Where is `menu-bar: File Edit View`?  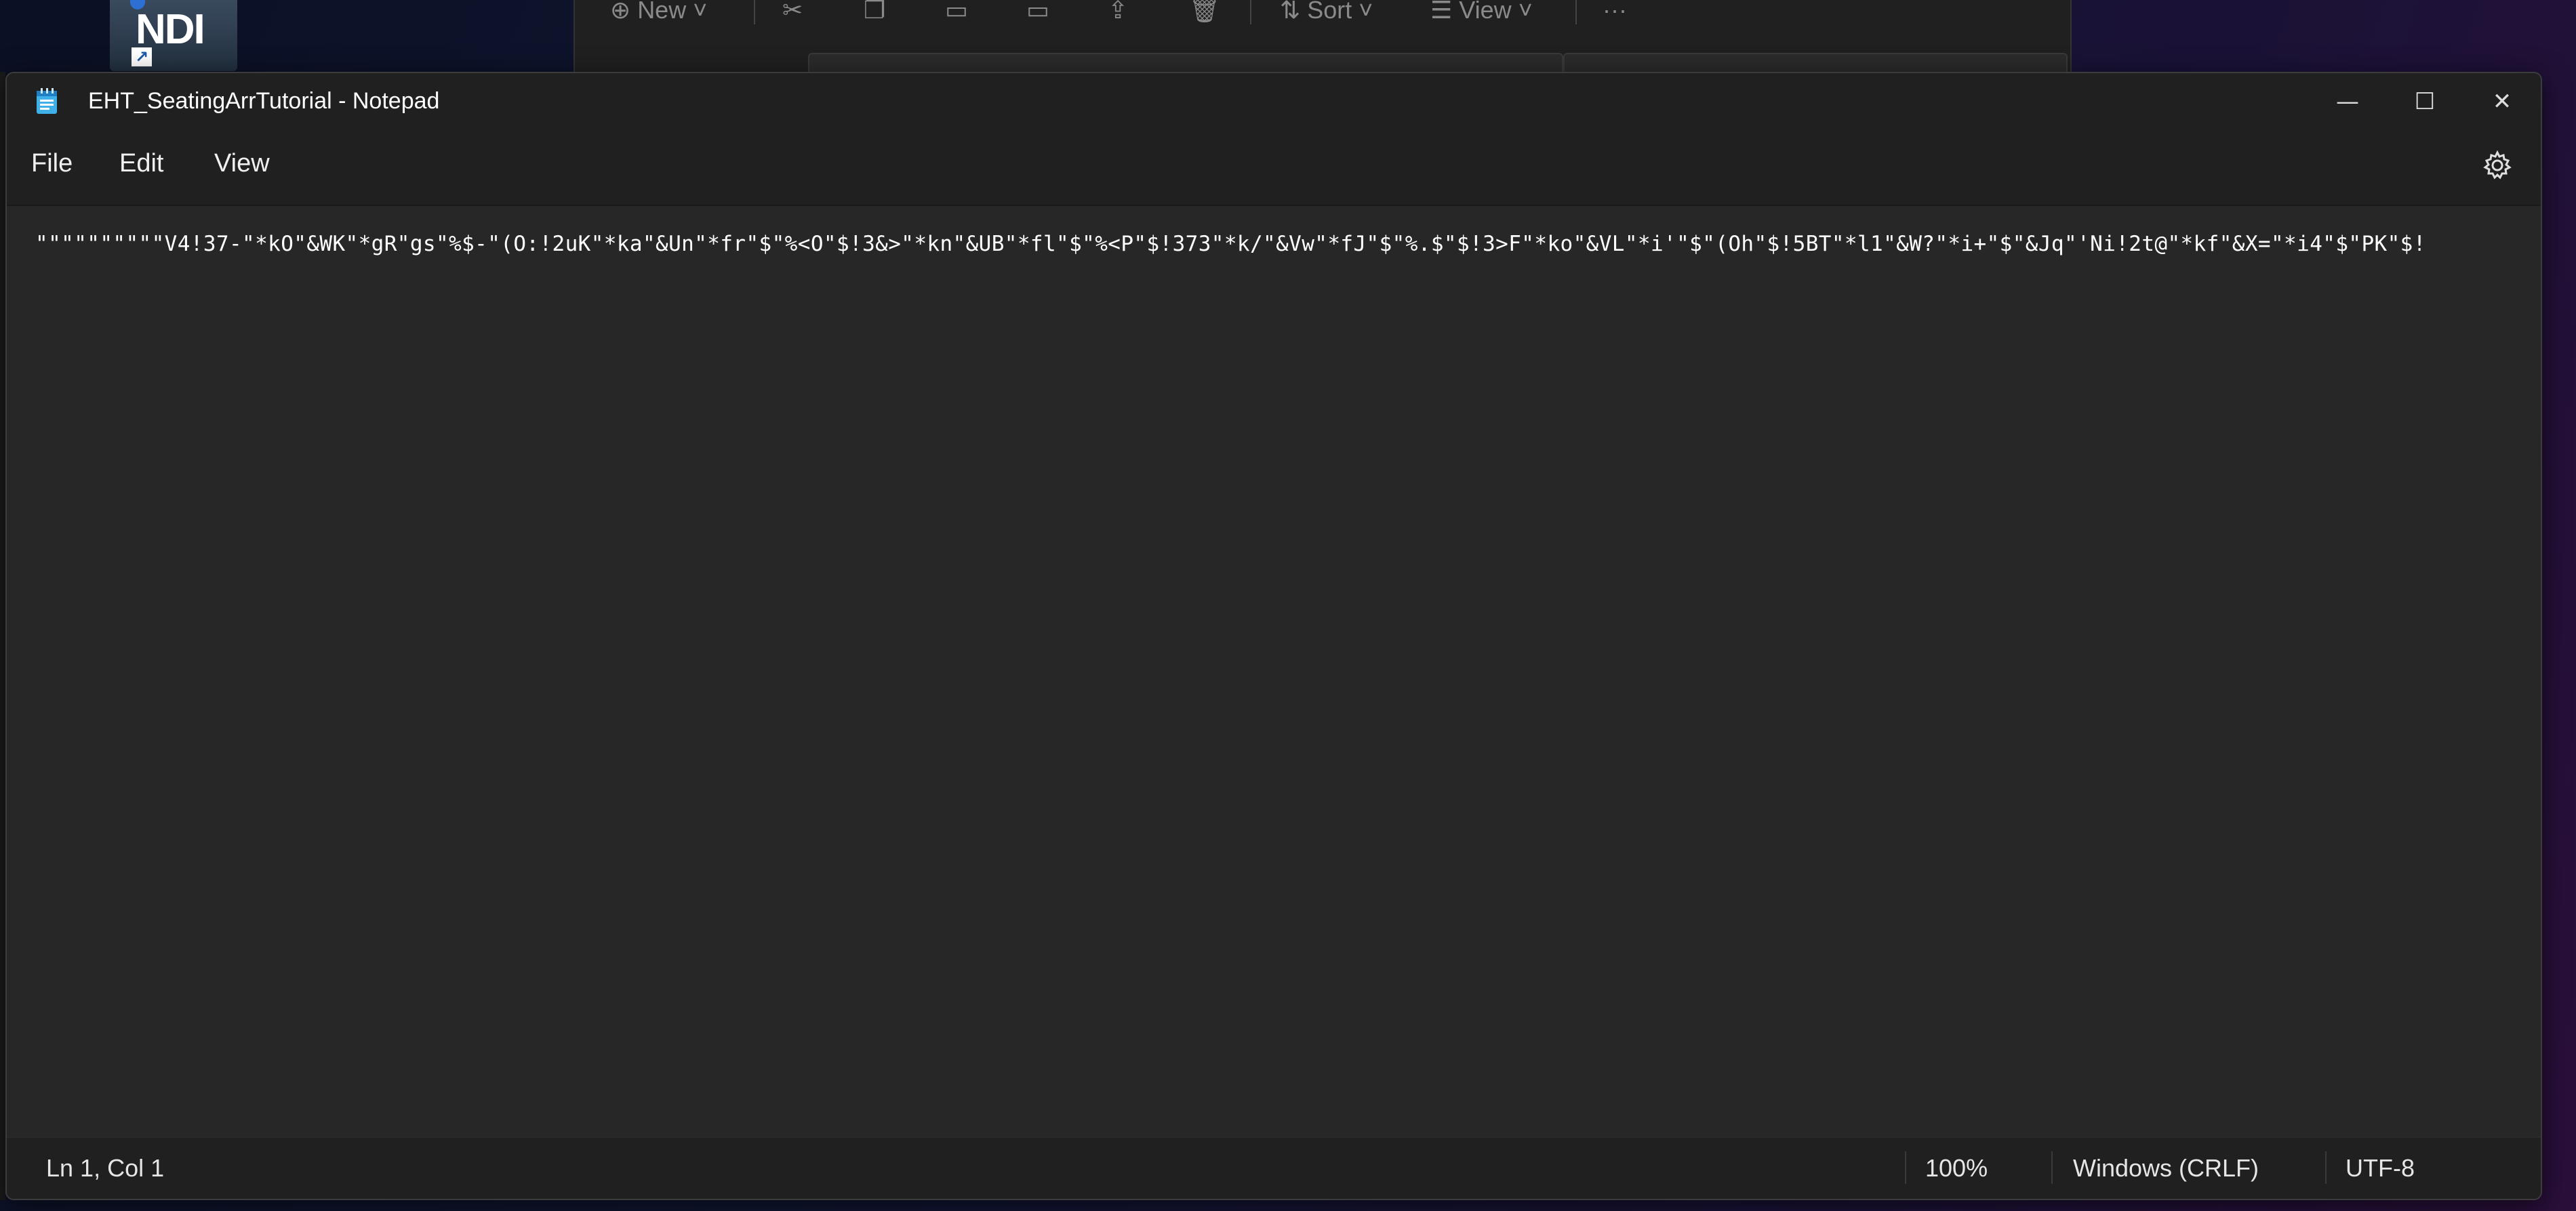 menu-bar: File Edit View is located at coordinates (1274, 168).